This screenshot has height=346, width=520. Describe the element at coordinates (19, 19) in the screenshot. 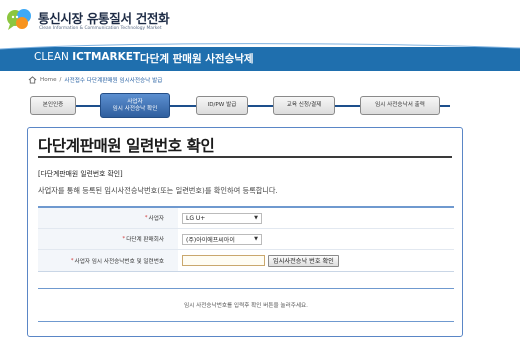

I see `speech-bubbles-logo-icon` at that location.